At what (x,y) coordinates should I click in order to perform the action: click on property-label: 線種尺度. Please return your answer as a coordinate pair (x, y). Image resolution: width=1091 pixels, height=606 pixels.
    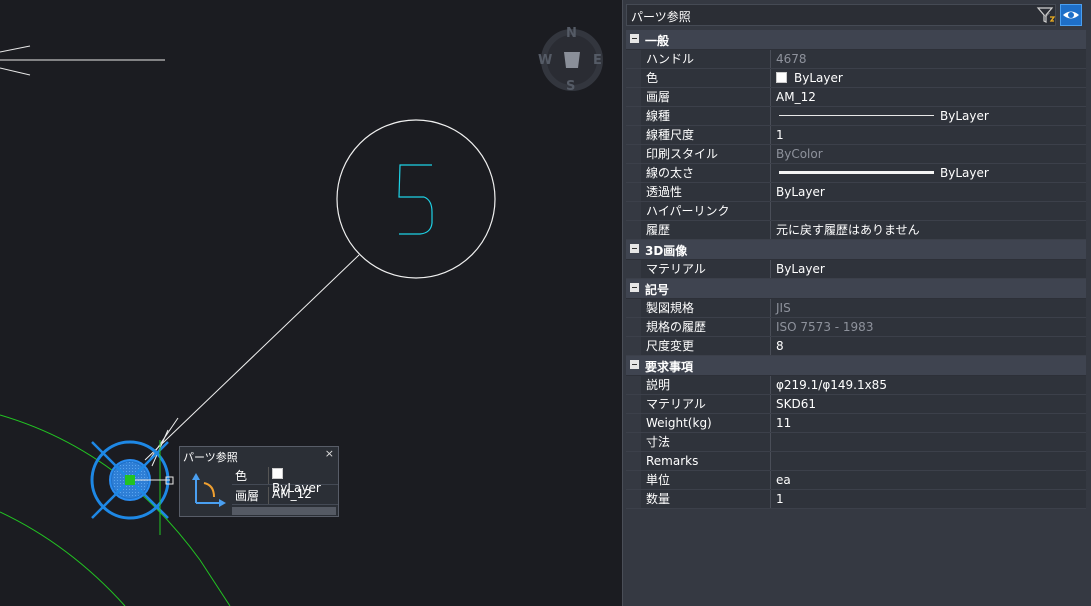
    Looking at the image, I should click on (706, 135).